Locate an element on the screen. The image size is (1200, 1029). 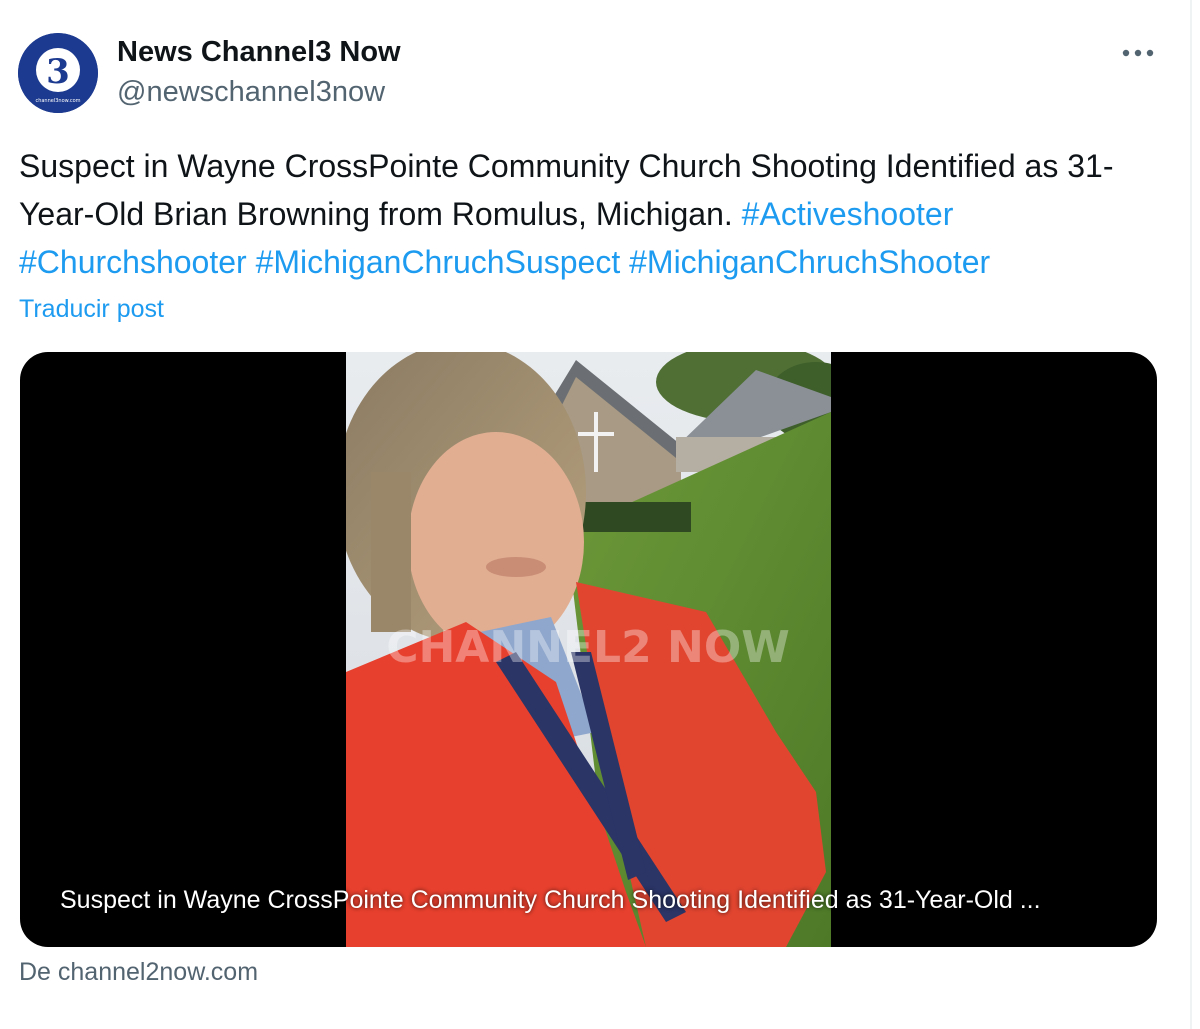
more-horizontal-icon is located at coordinates (1138, 53).